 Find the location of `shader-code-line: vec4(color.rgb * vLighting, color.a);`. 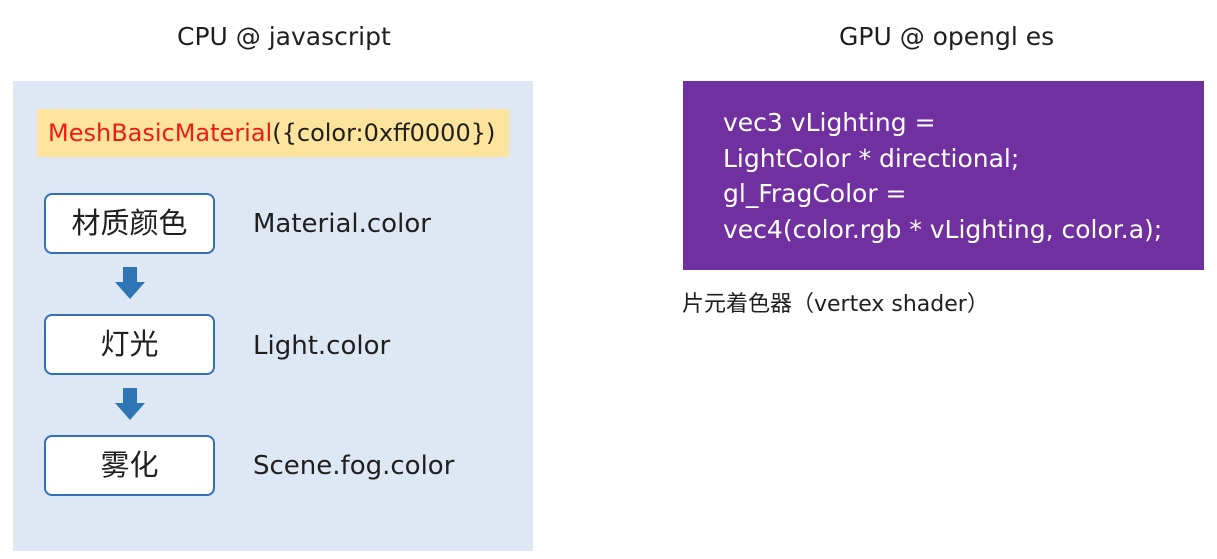

shader-code-line: vec4(color.rgb * vLighting, color.a); is located at coordinates (943, 229).